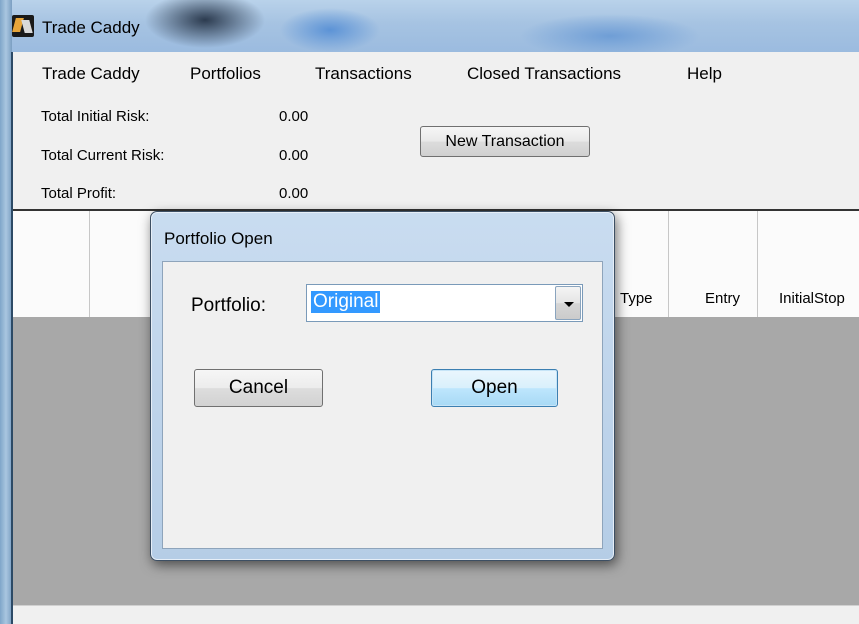  What do you see at coordinates (228, 305) in the screenshot?
I see `portfolio-label: Portfolio:` at bounding box center [228, 305].